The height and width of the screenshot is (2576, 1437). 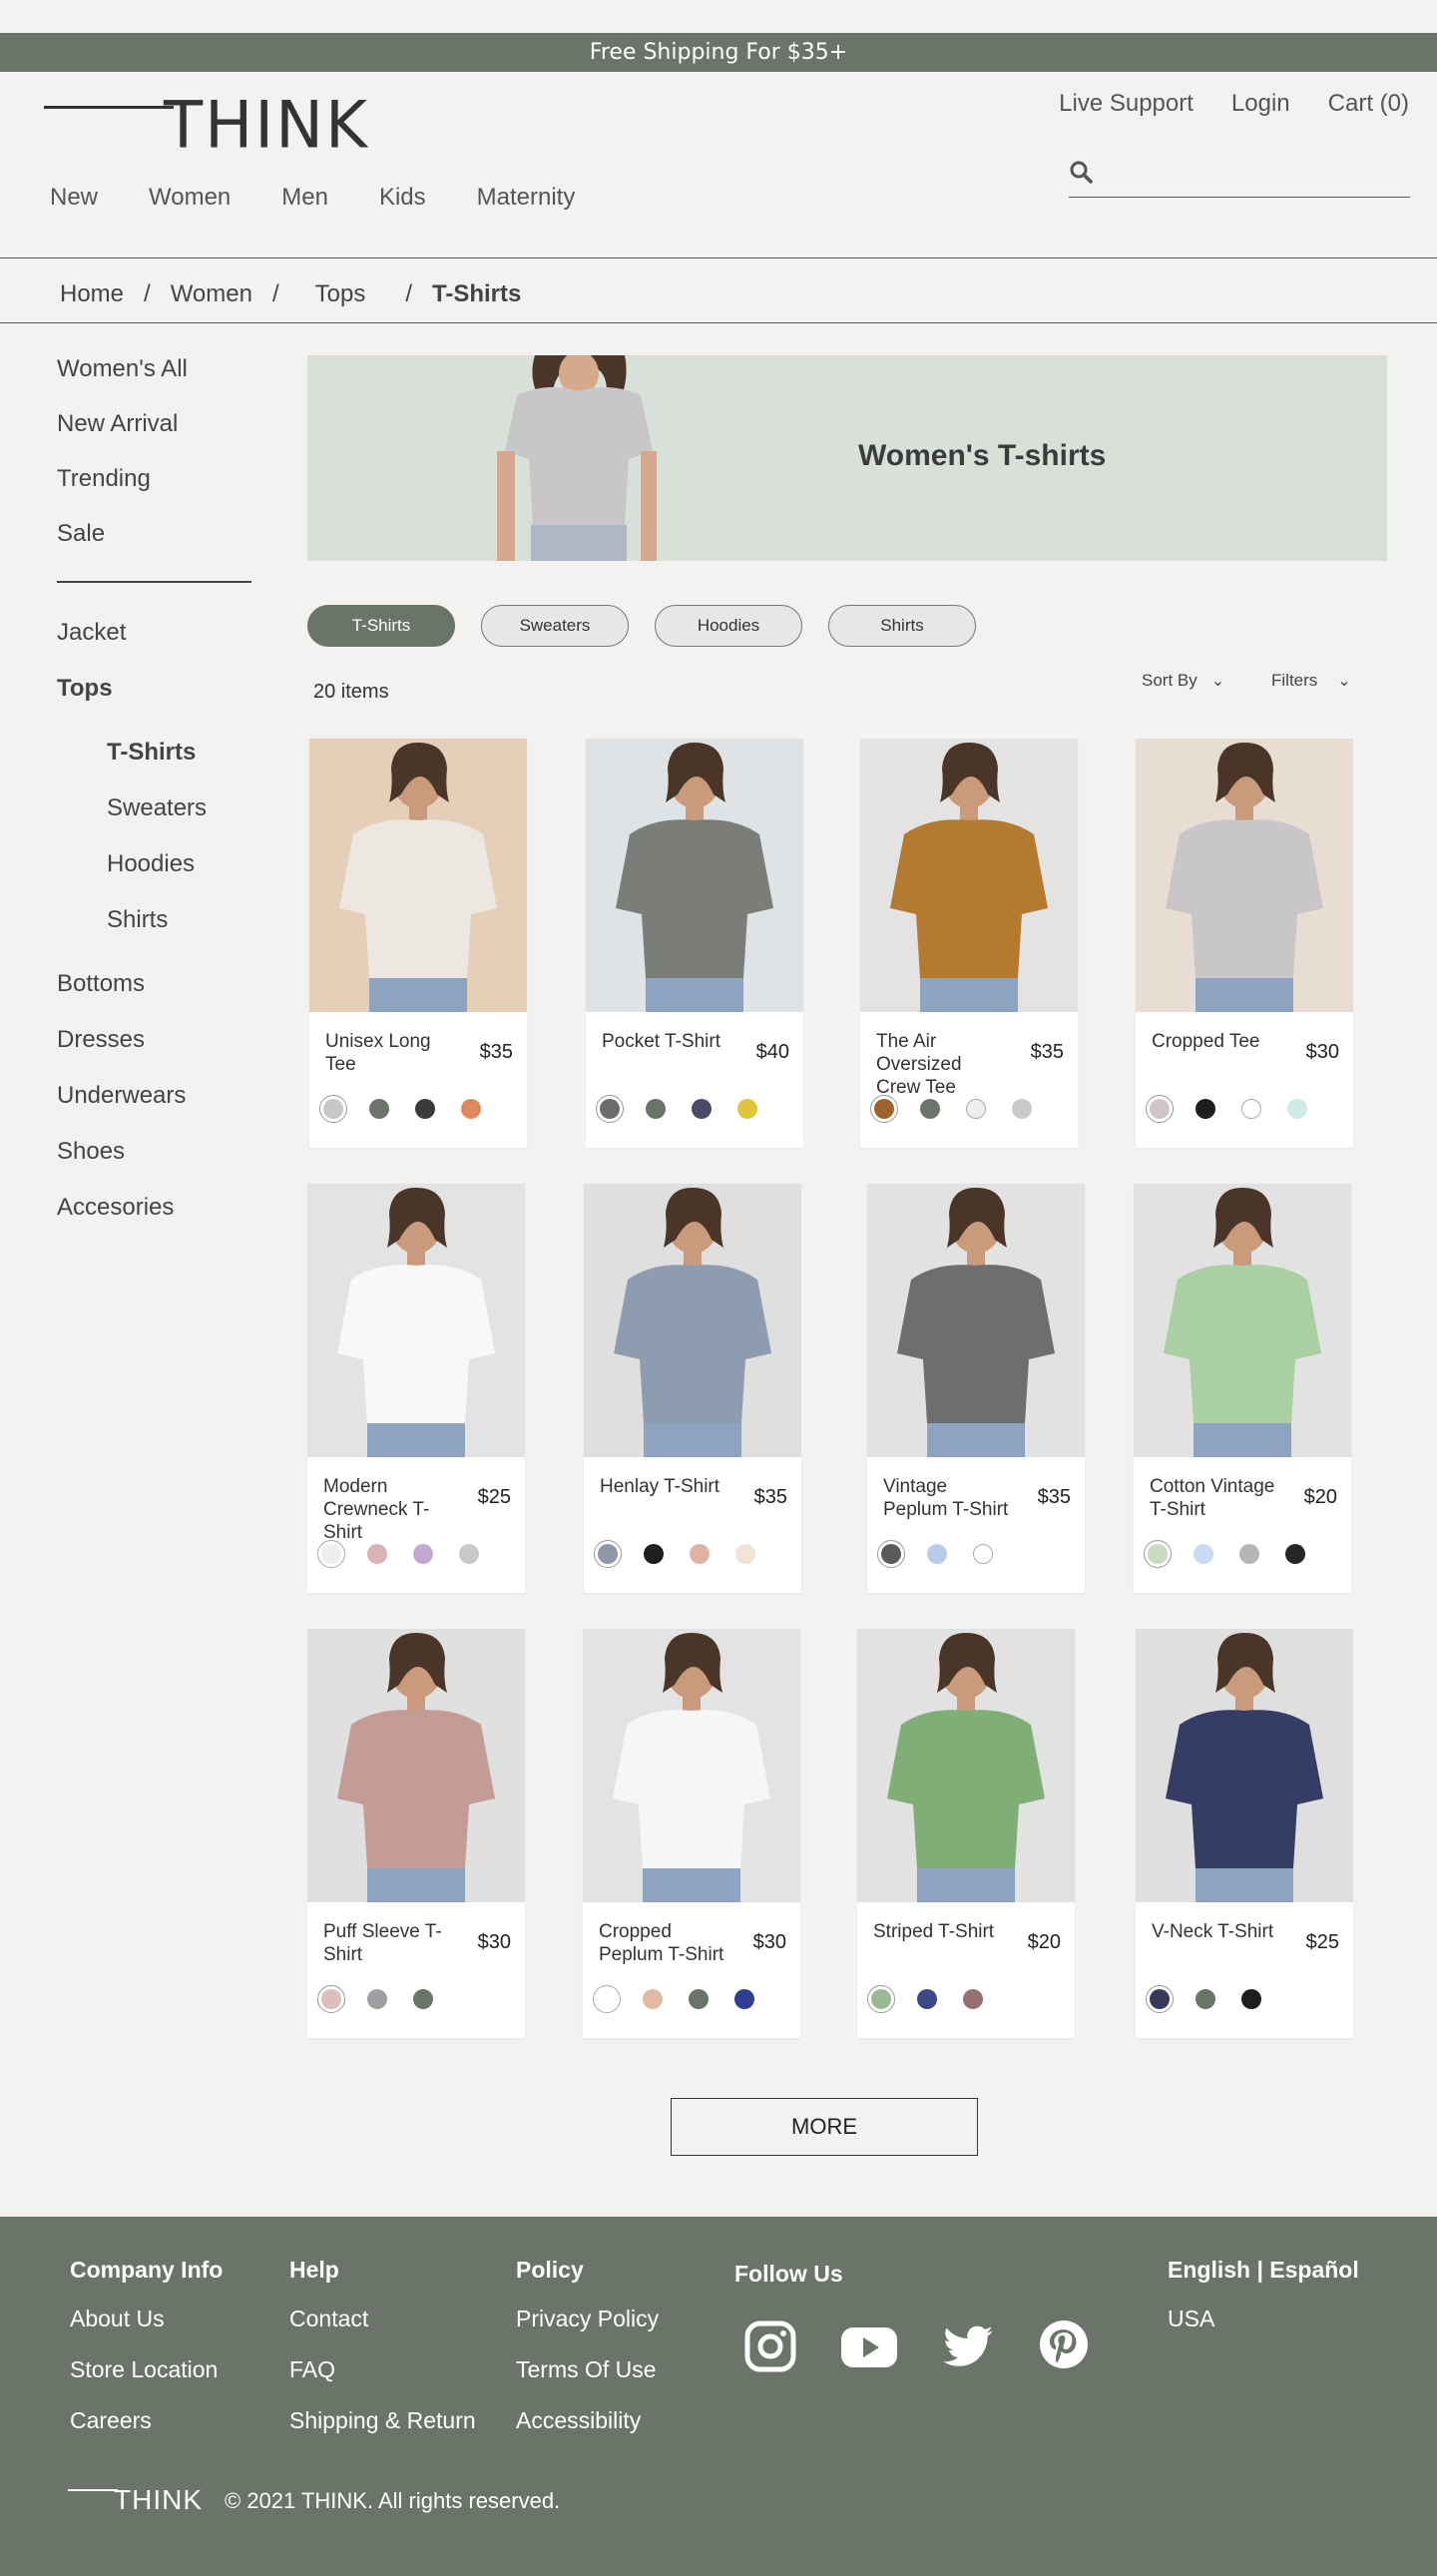 What do you see at coordinates (824, 2127) in the screenshot?
I see `more-button: MORE` at bounding box center [824, 2127].